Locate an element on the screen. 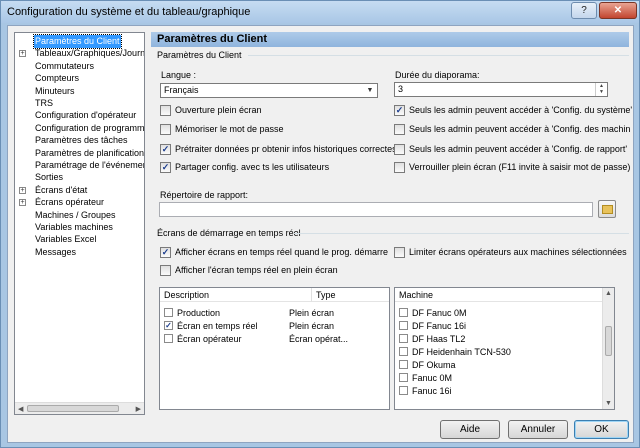  column-header-machine: Machine is located at coordinates (499, 295).